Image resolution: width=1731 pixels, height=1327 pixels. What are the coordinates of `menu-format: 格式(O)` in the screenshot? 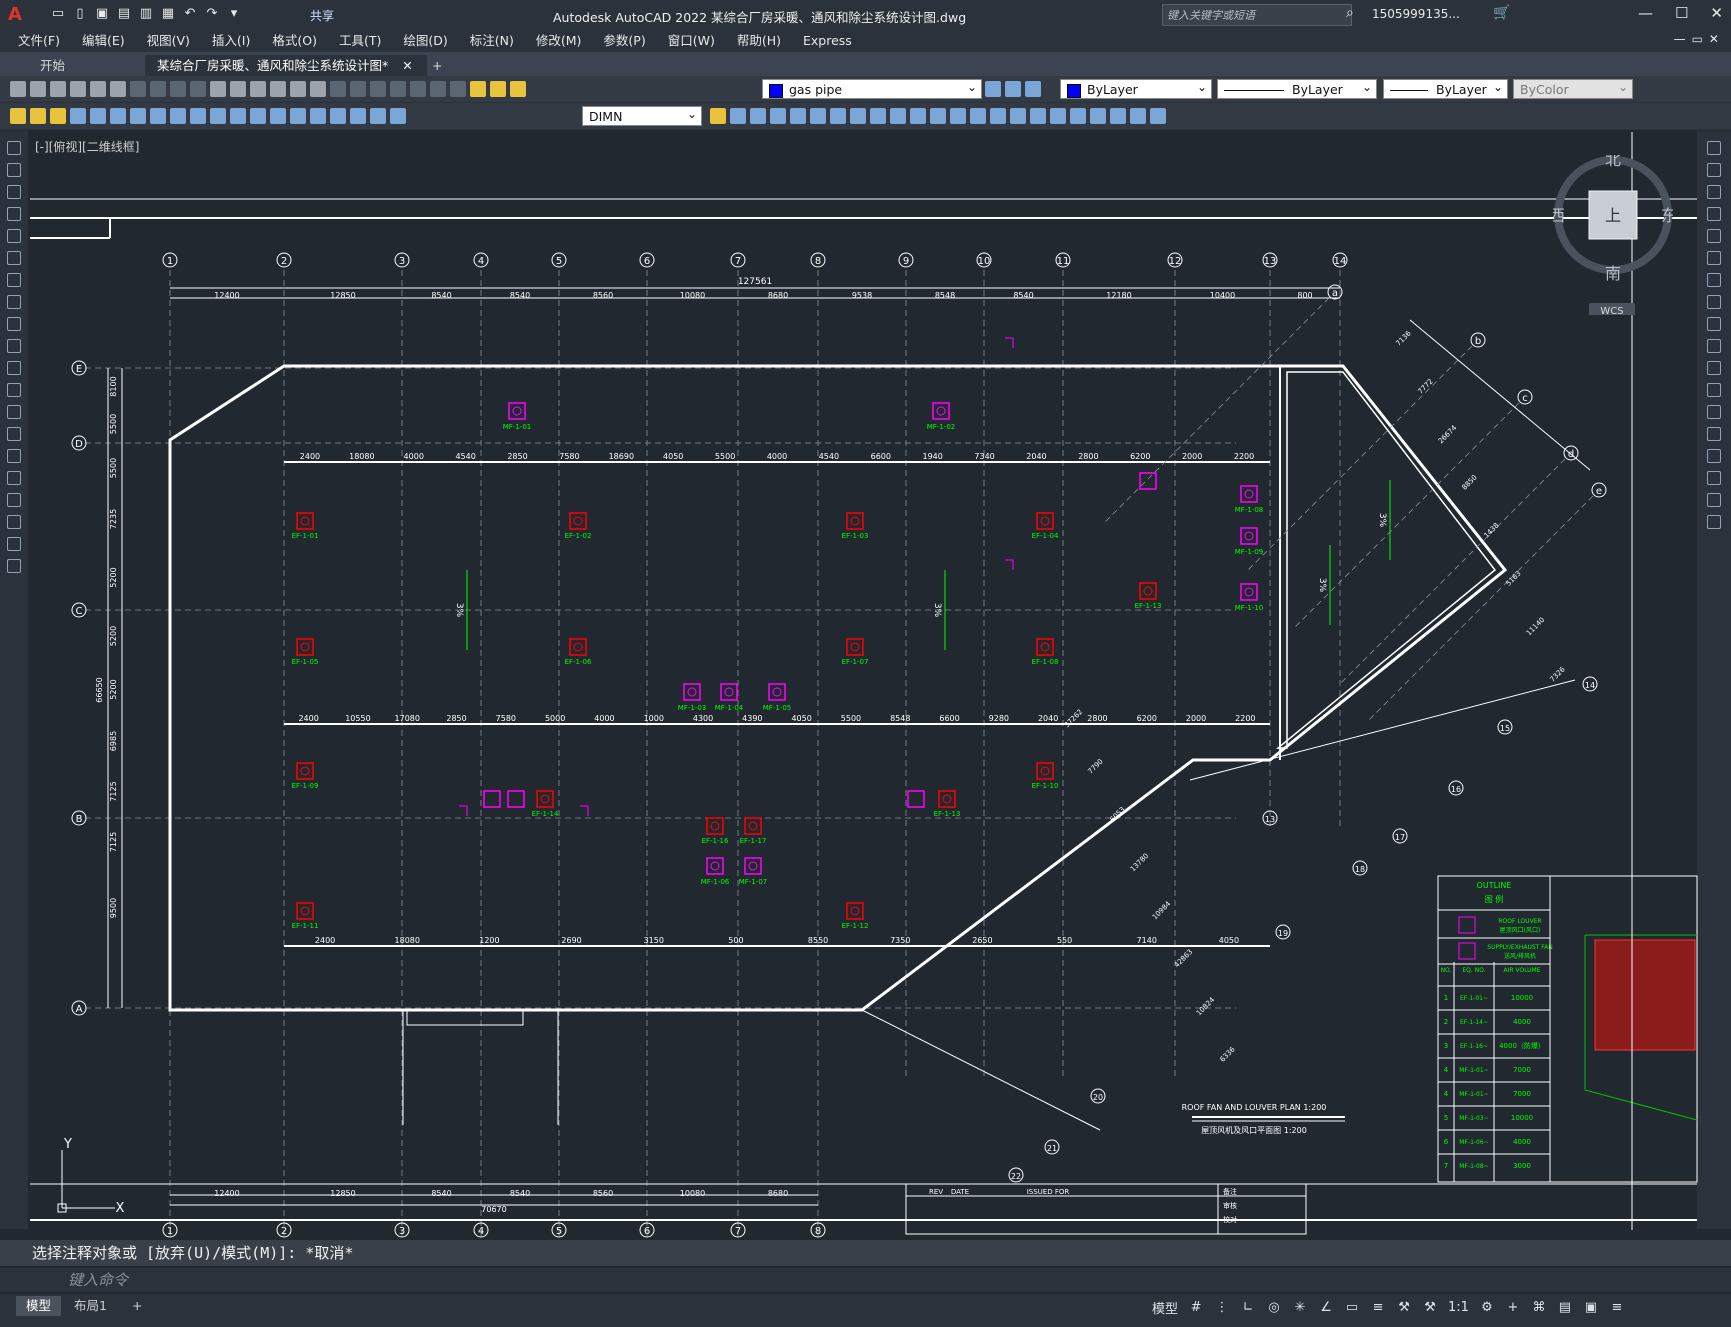 It's located at (294, 41).